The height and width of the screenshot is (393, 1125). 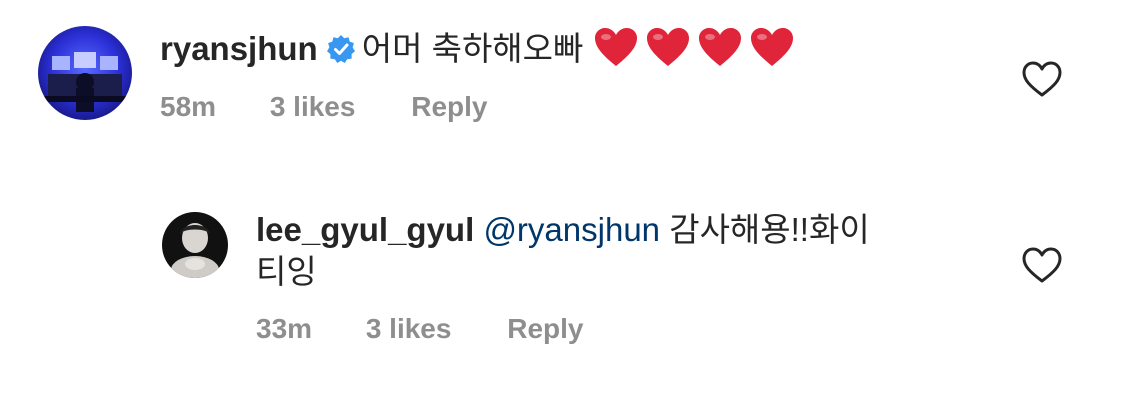 I want to click on comment-text: 감사해용!!화이, so click(x=769, y=229).